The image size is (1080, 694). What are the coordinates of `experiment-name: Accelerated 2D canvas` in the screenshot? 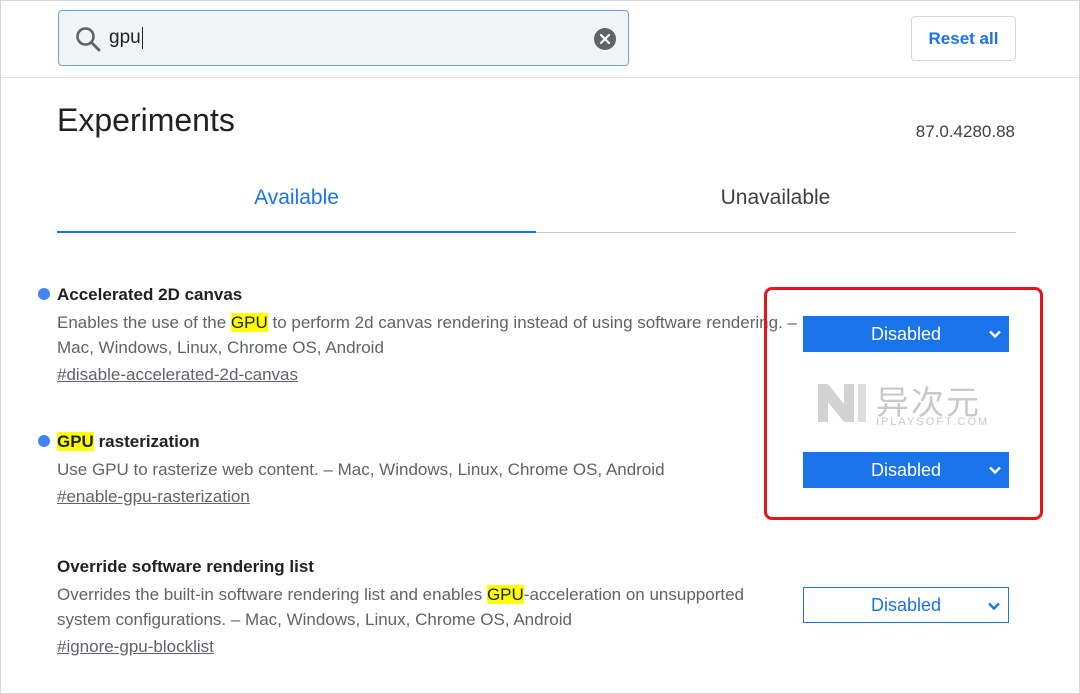 It's located at (150, 294).